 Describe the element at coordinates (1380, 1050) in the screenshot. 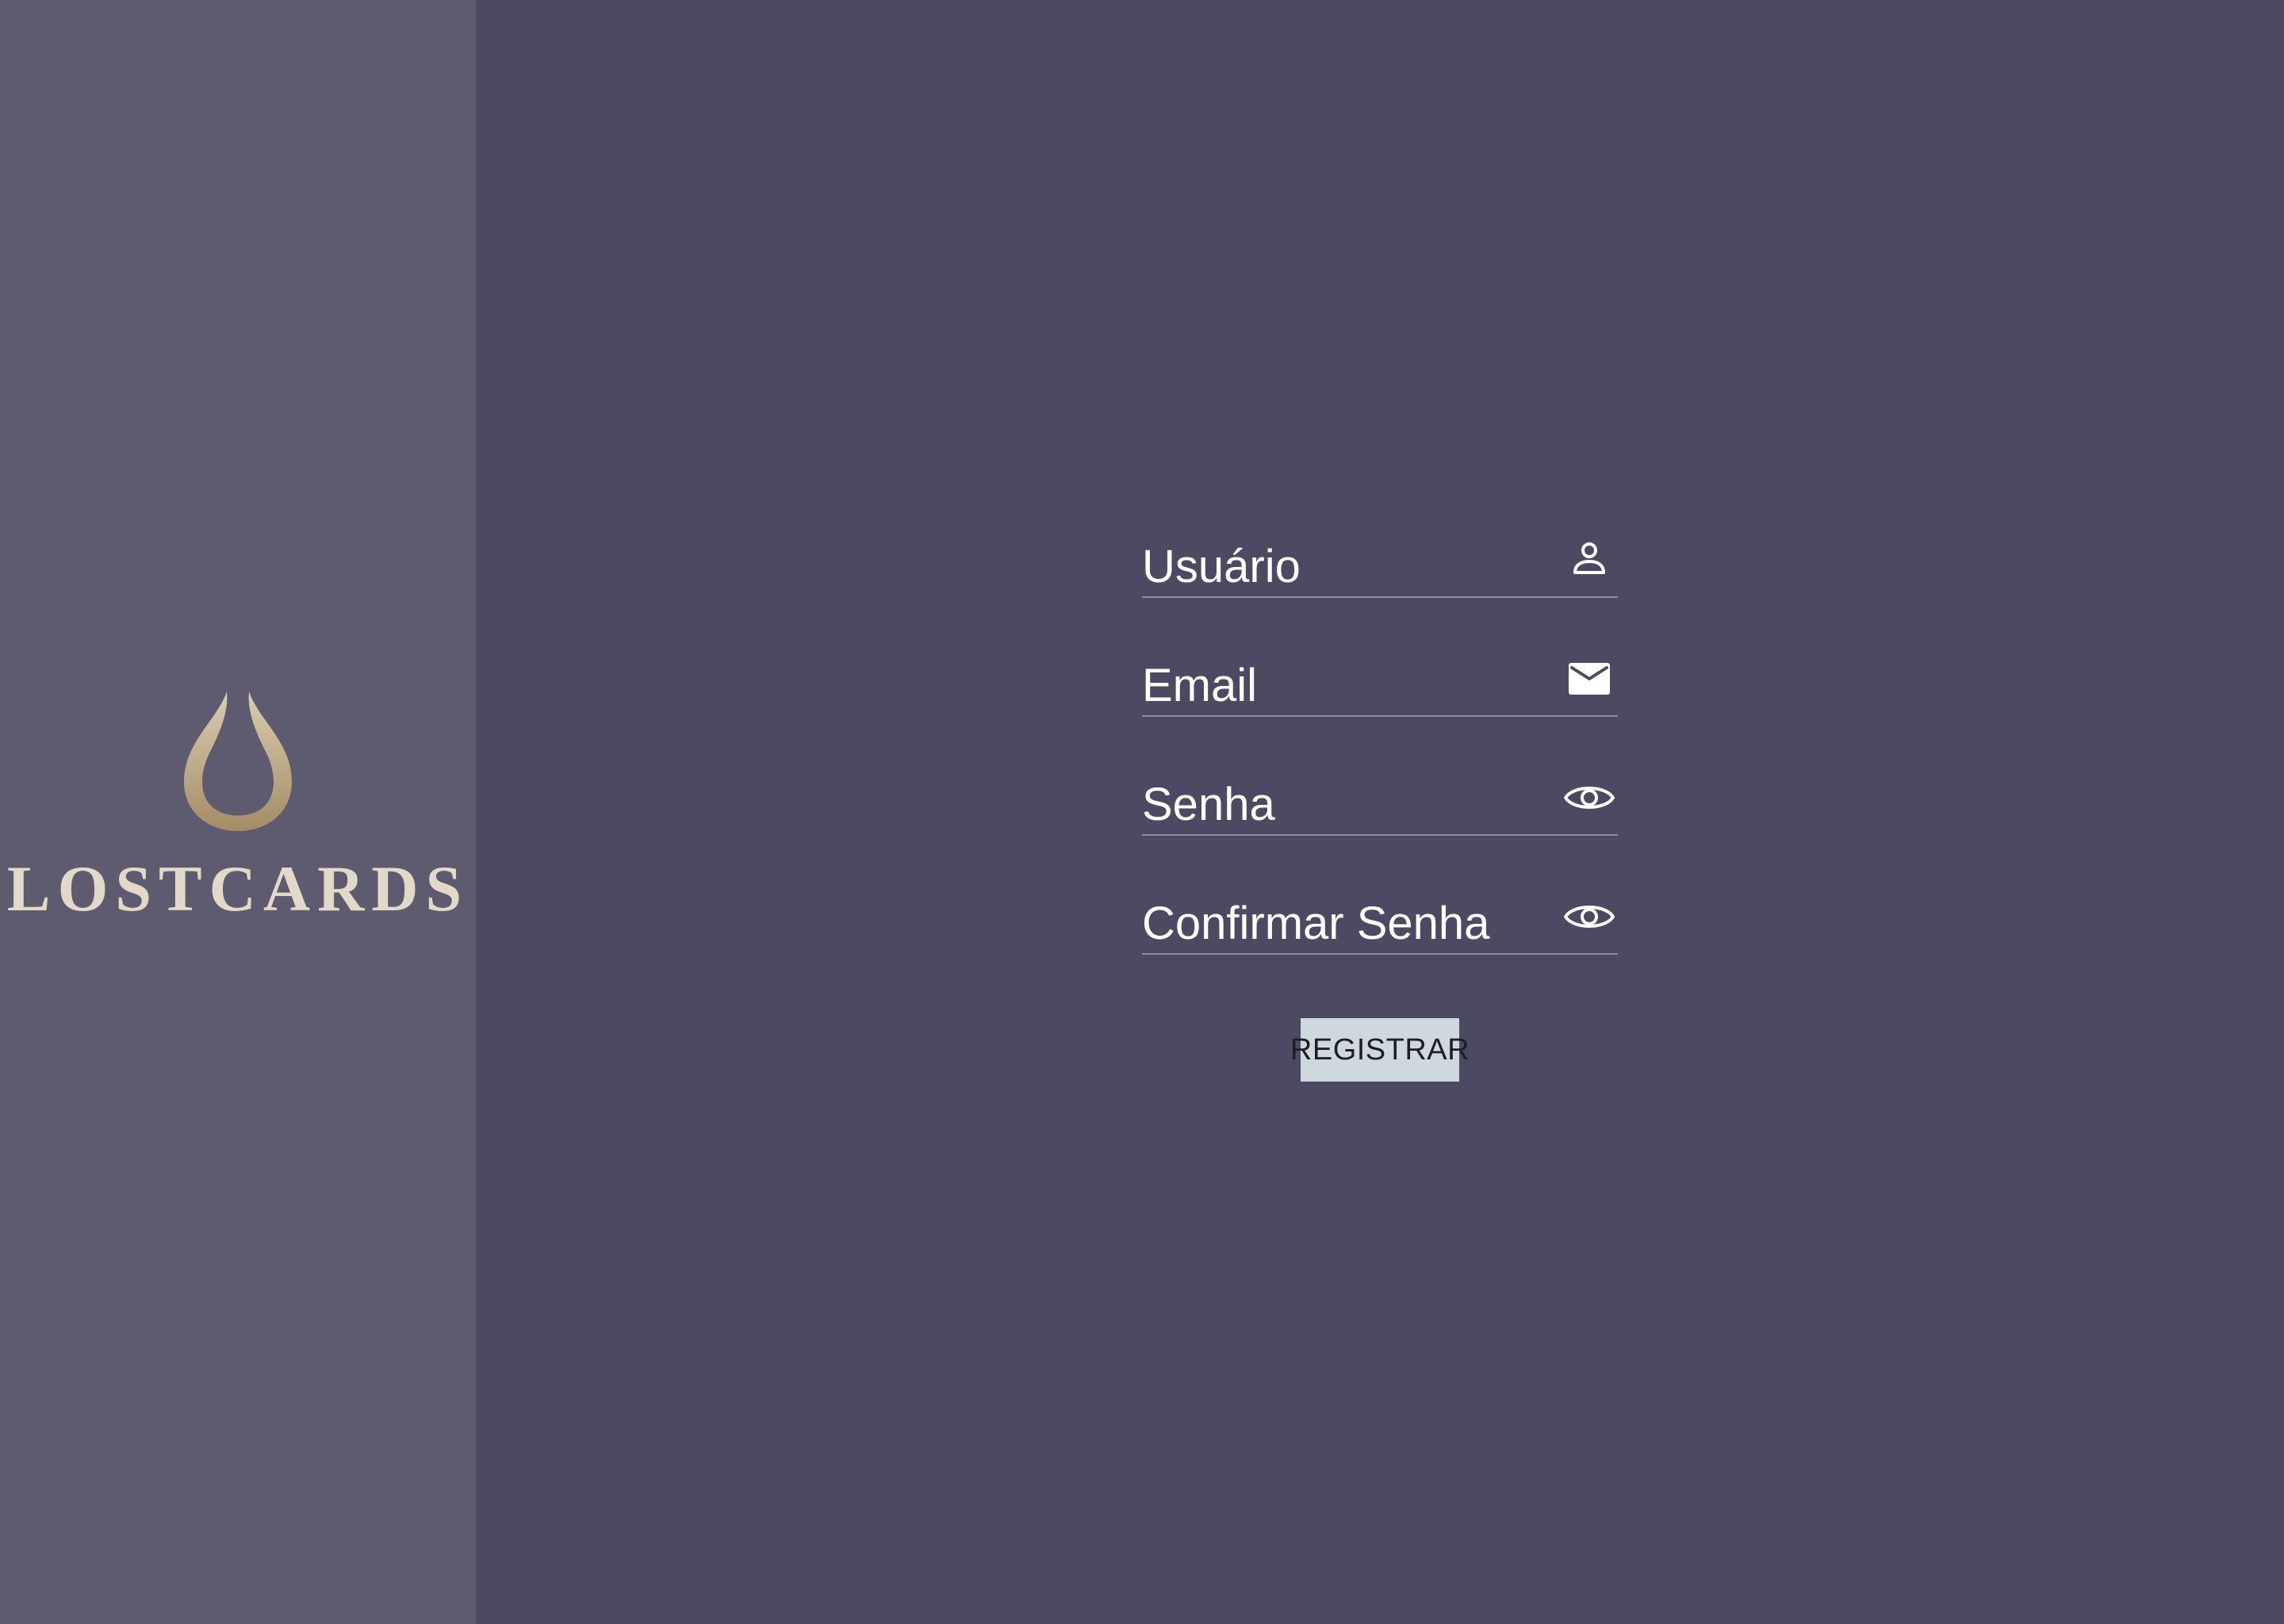

I see `register-button: REGISTRAR` at that location.